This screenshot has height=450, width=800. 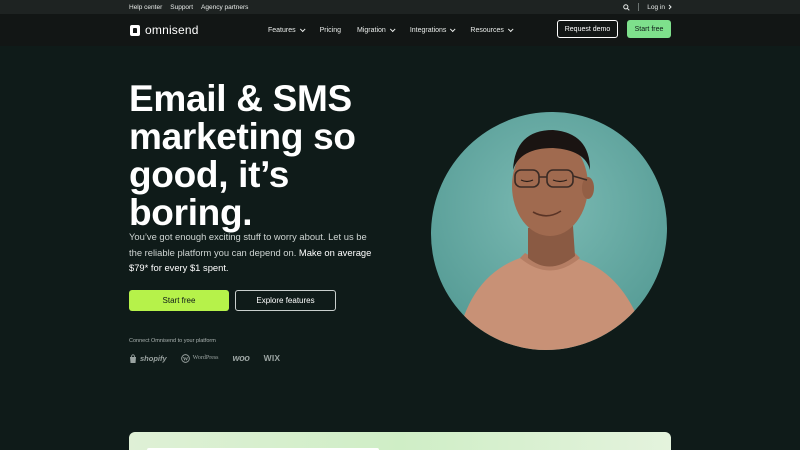 I want to click on support-link: Support, so click(x=181, y=7).